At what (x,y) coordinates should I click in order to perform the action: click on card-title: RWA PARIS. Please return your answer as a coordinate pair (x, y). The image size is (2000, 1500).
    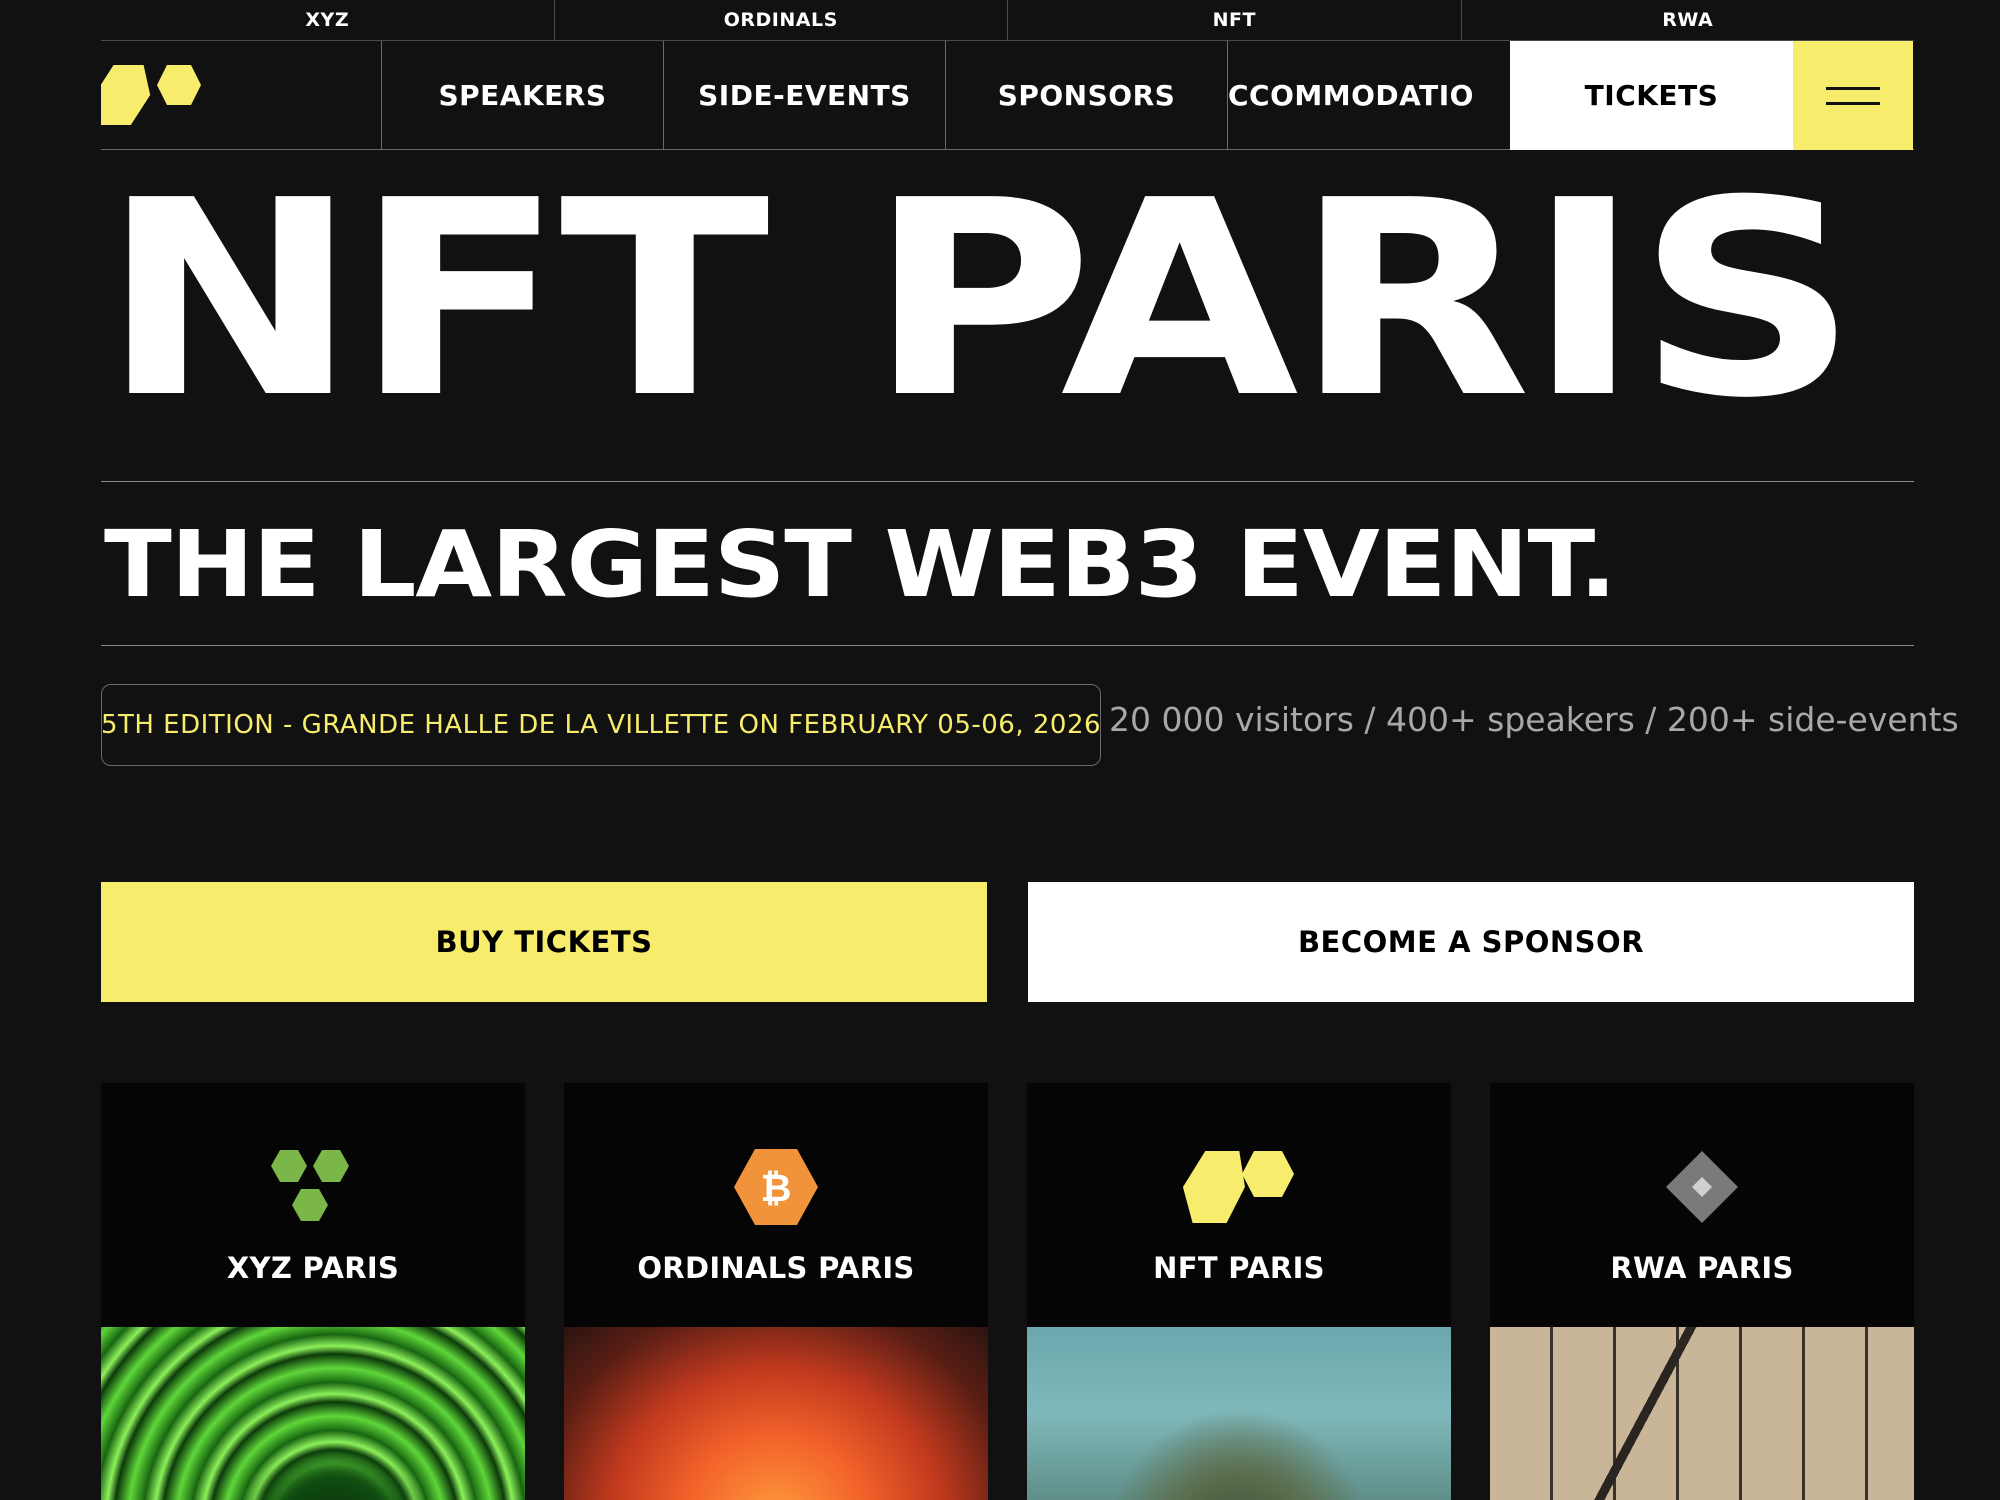
    Looking at the image, I should click on (1702, 1268).